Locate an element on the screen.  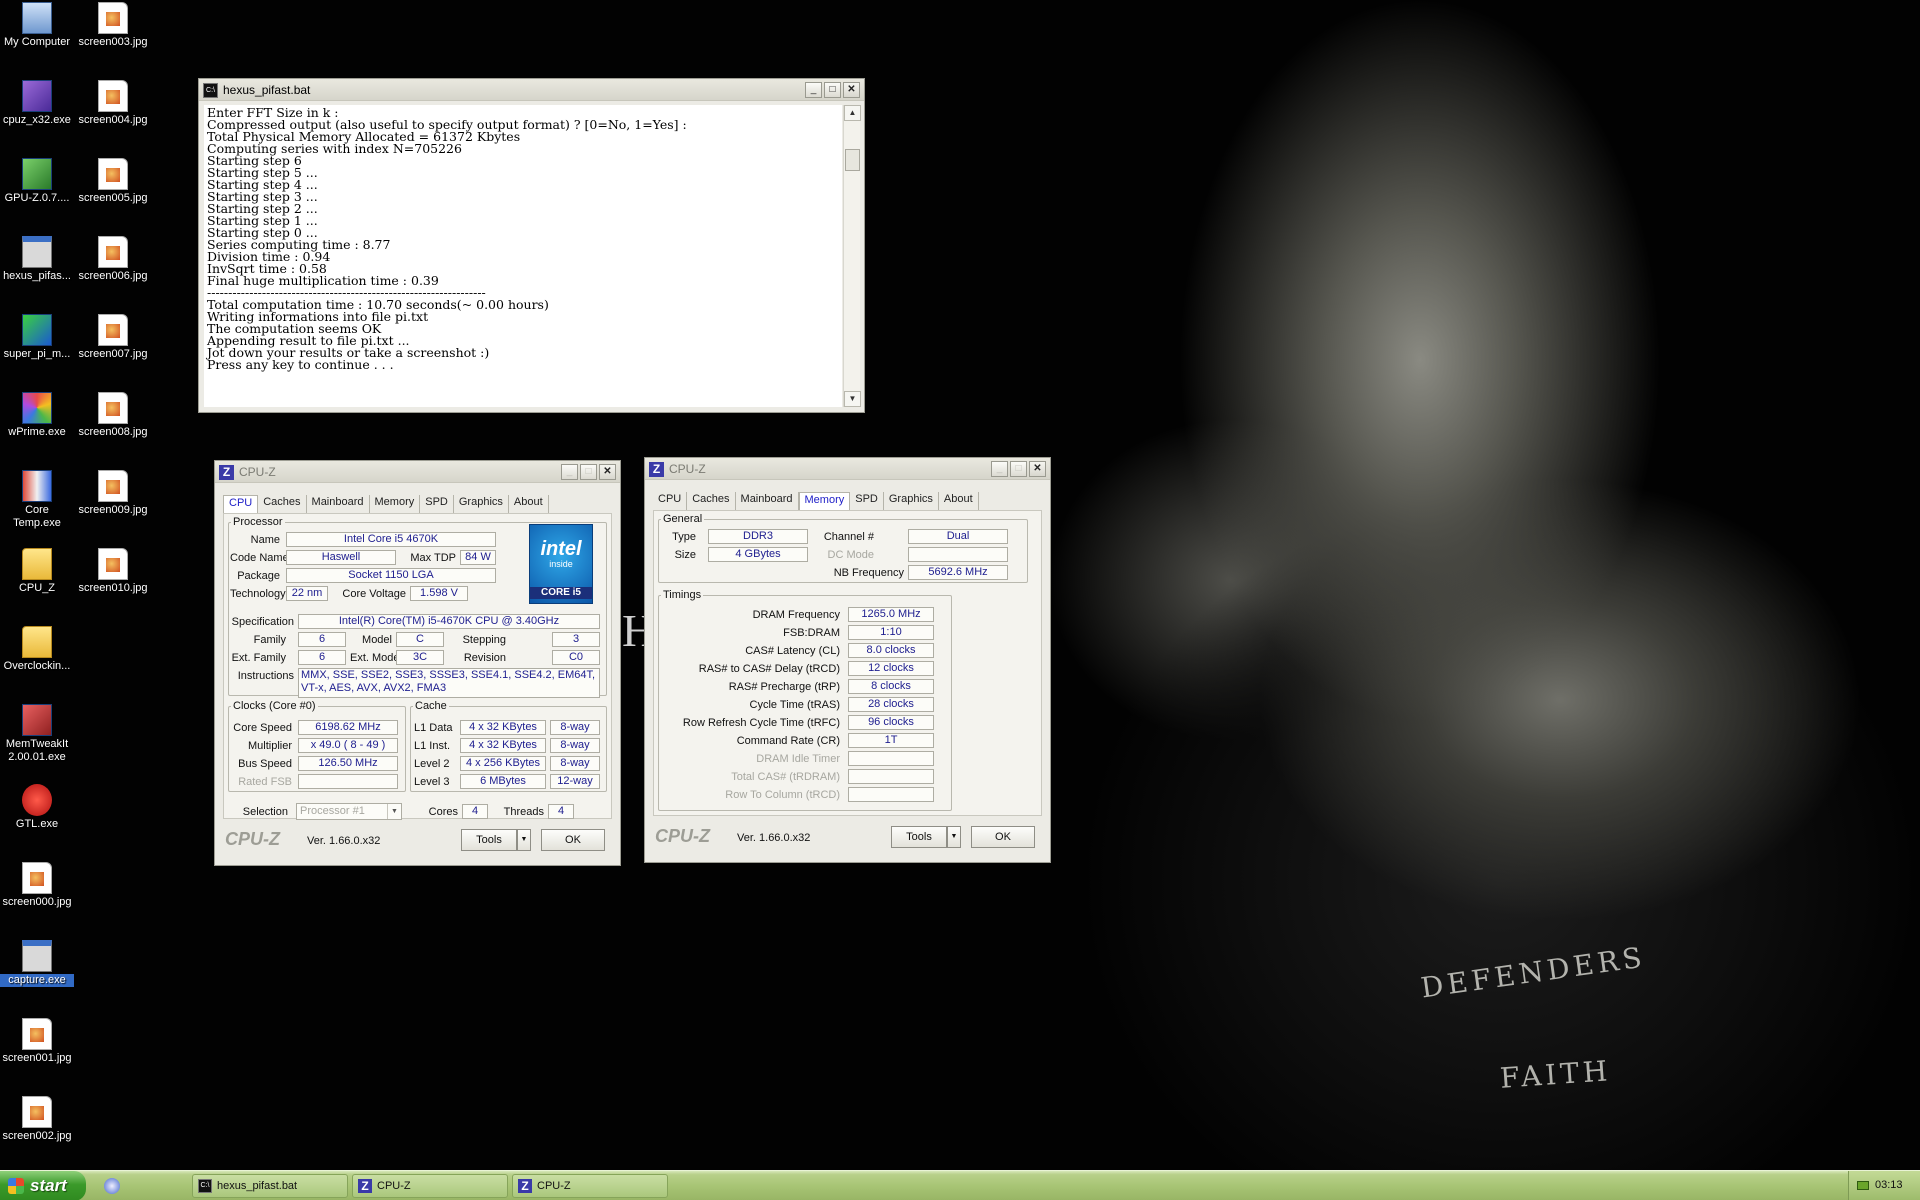
desktop-icon-screen000: screen000.jpg is located at coordinates (37, 897).